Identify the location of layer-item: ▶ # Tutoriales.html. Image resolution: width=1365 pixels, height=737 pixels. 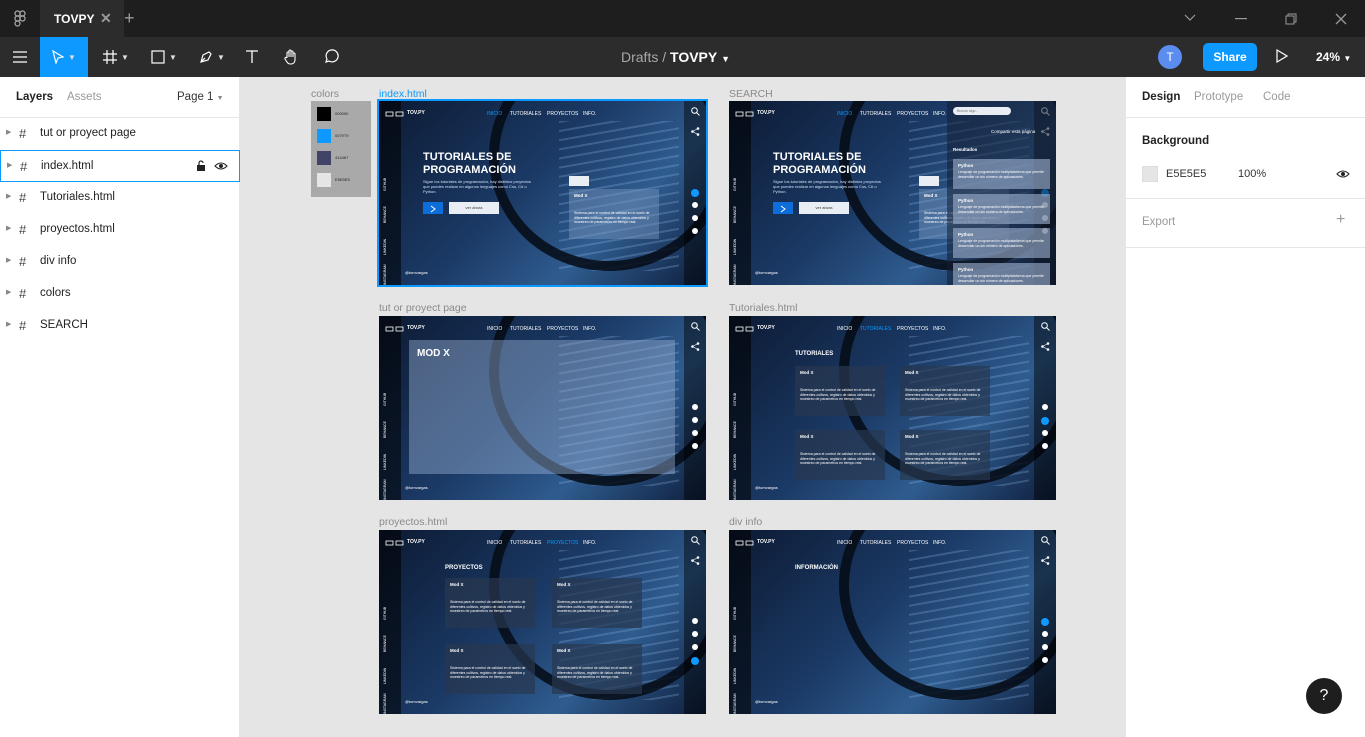
(120, 198).